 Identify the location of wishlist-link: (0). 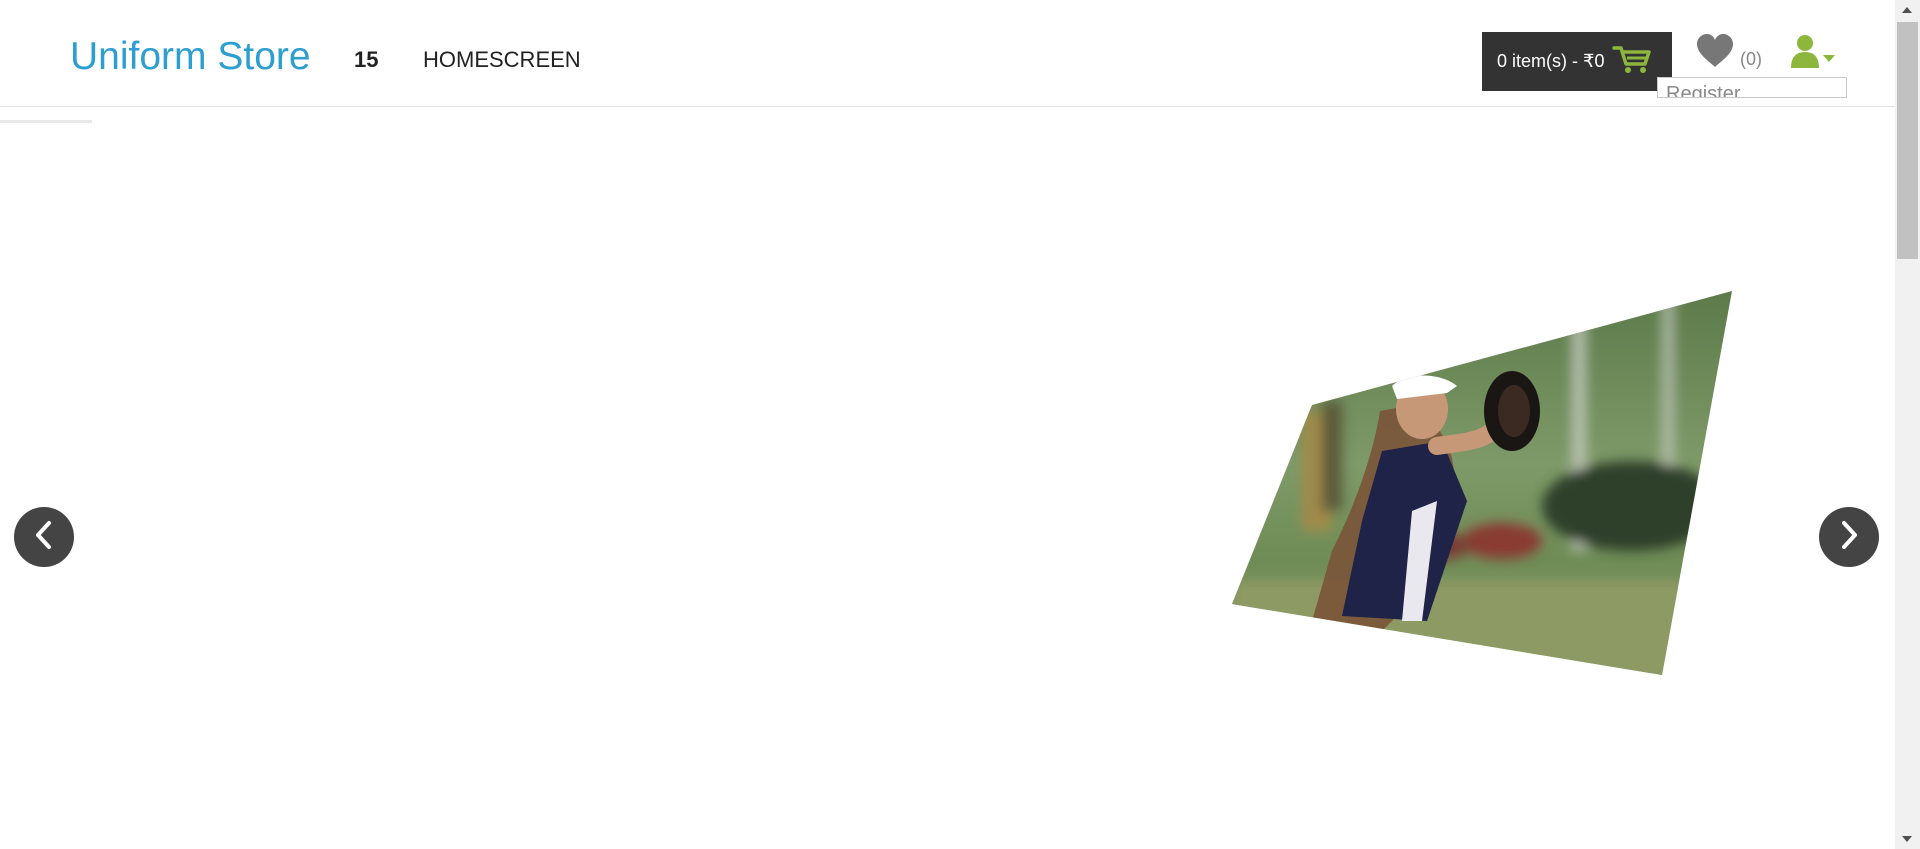
(1729, 53).